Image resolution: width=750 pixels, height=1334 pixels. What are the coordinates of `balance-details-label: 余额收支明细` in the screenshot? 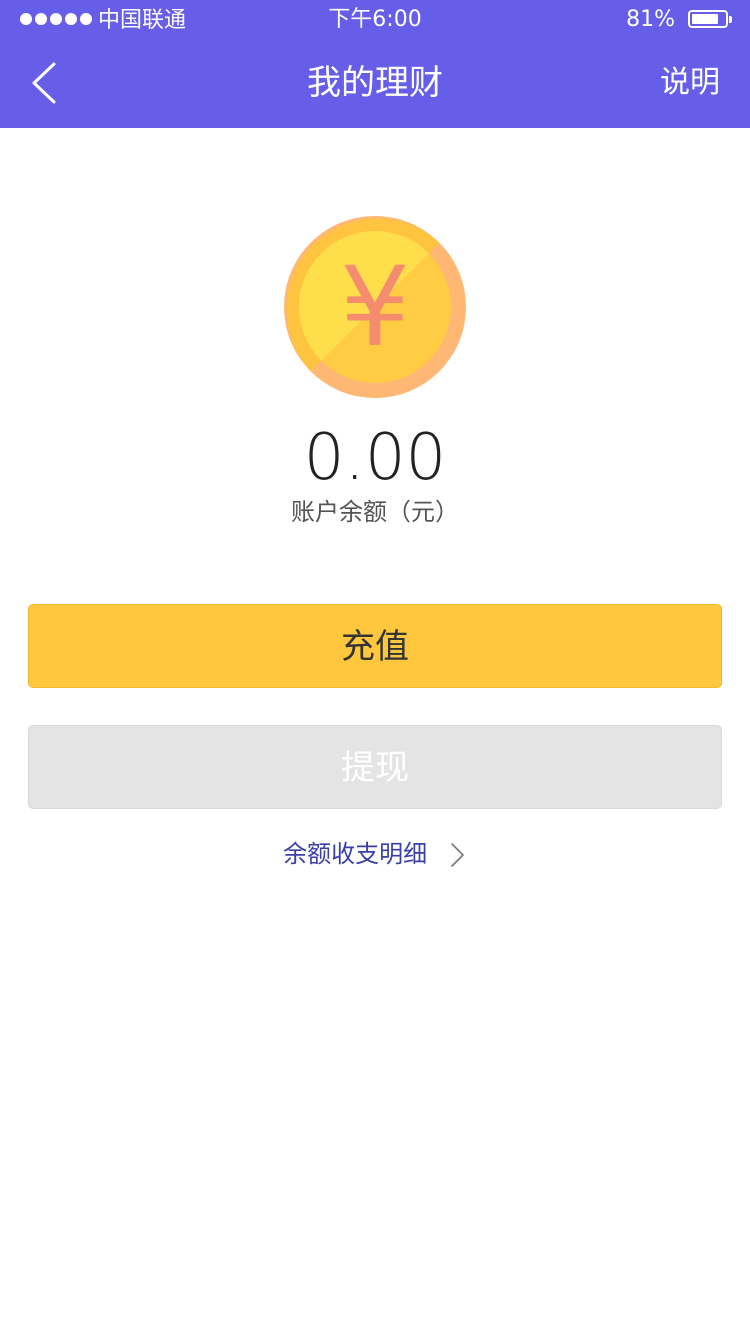 It's located at (355, 854).